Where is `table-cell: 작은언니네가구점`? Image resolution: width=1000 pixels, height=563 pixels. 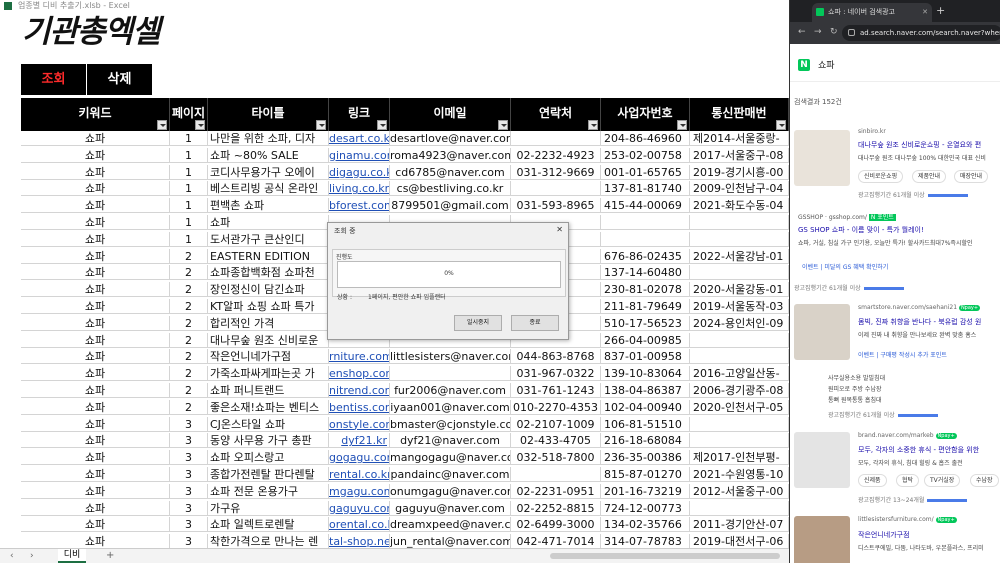
table-cell: 작은언니네가구점 is located at coordinates (268, 357).